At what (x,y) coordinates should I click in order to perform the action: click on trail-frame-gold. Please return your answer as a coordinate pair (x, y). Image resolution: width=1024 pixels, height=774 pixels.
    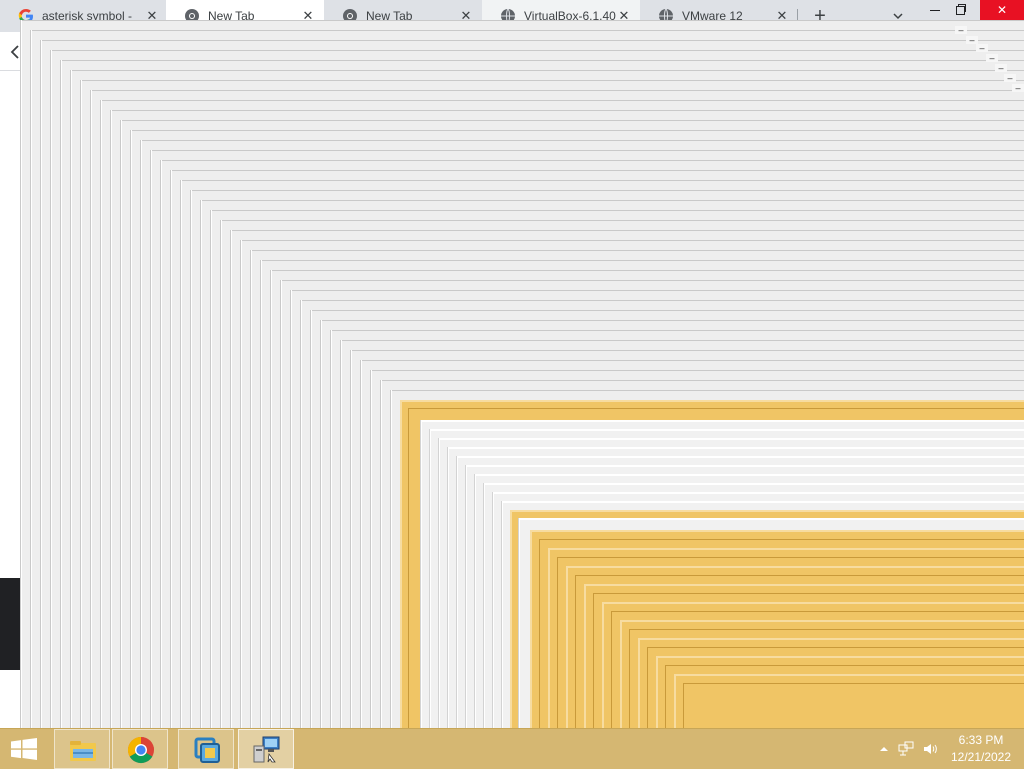
    Looking at the image, I should click on (853, 705).